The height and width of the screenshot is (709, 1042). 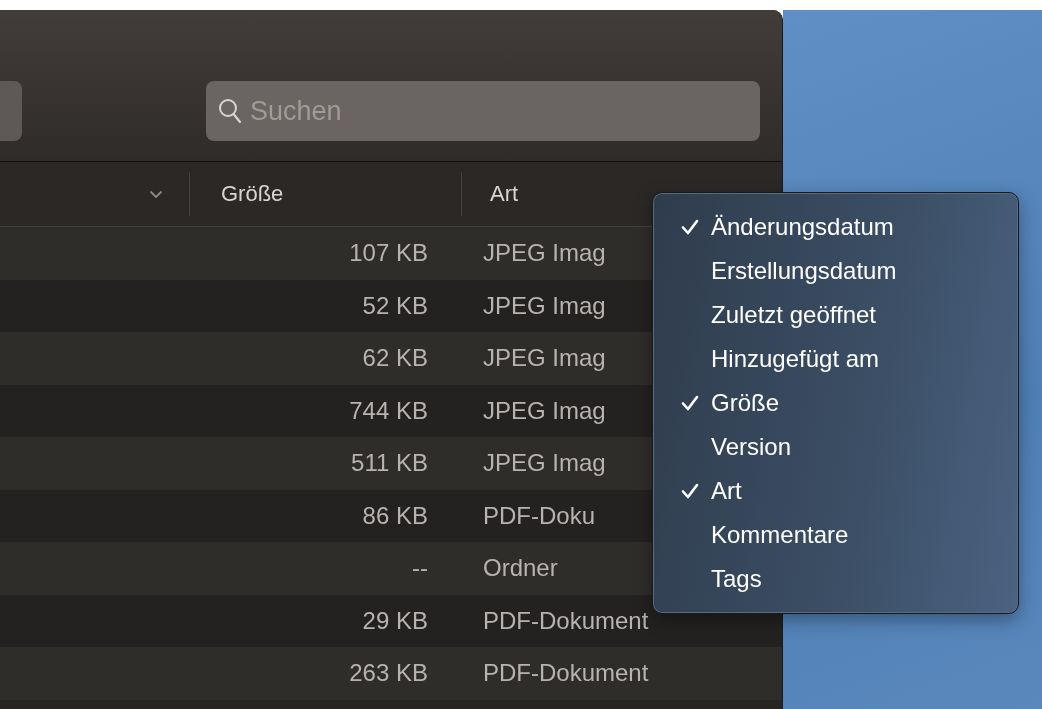 What do you see at coordinates (388, 673) in the screenshot?
I see `size-cell-text: 263 KB` at bounding box center [388, 673].